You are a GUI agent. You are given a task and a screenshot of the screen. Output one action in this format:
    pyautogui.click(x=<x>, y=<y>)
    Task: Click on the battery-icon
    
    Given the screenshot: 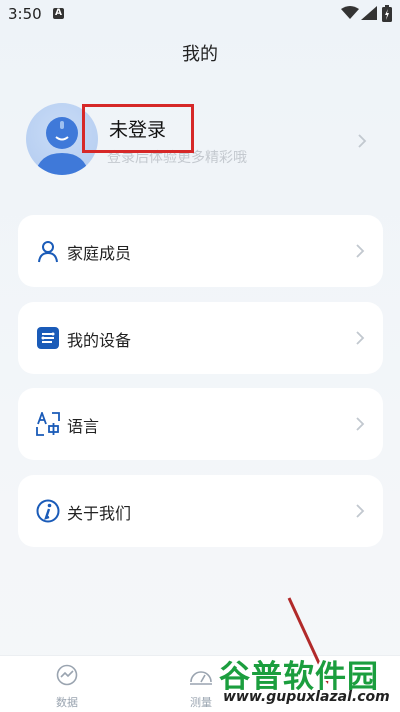 What is the action you would take?
    pyautogui.click(x=387, y=13)
    